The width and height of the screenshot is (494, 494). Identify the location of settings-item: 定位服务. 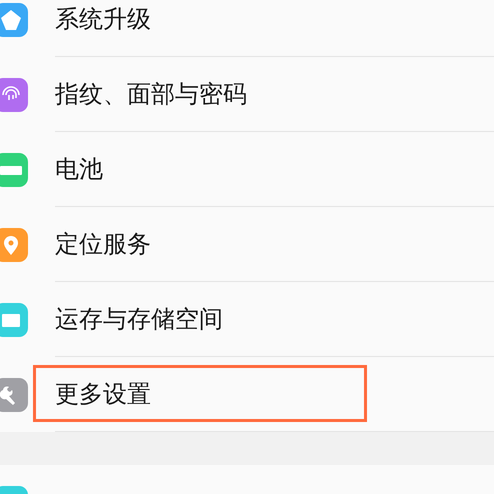
(103, 244).